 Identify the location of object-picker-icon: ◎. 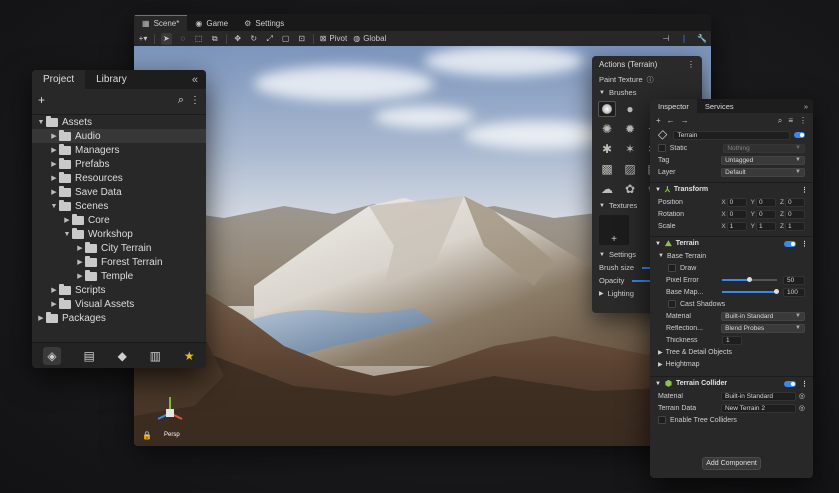
(802, 408).